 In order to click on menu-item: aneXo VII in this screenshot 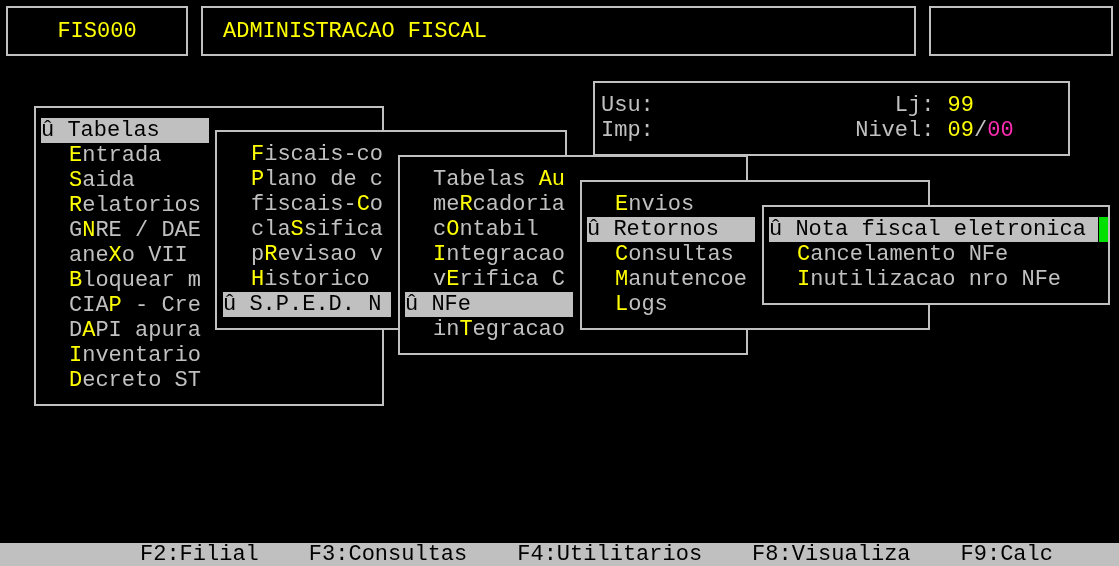, I will do `click(125, 255)`.